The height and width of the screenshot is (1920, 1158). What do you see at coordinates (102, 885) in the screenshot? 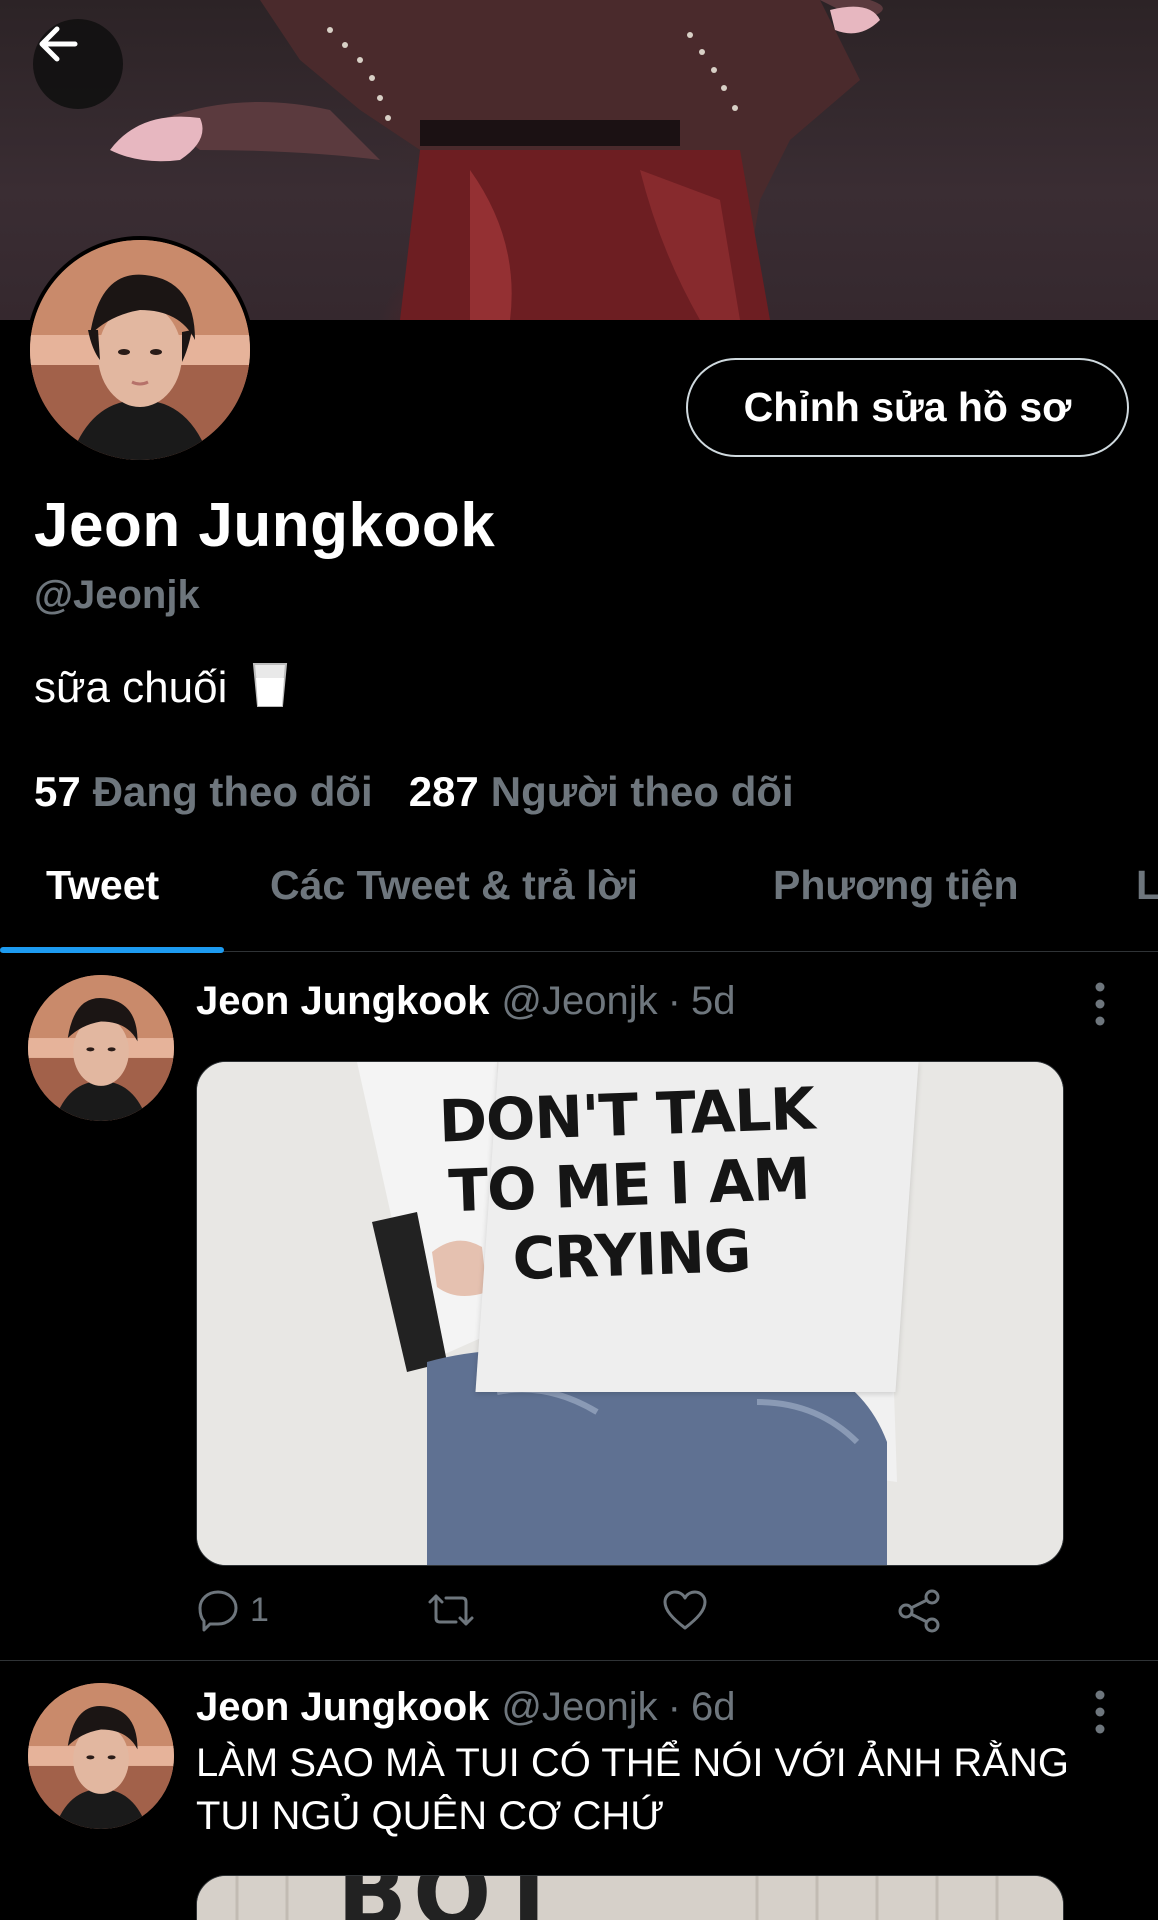
I see `tab-tweets: Tweet` at bounding box center [102, 885].